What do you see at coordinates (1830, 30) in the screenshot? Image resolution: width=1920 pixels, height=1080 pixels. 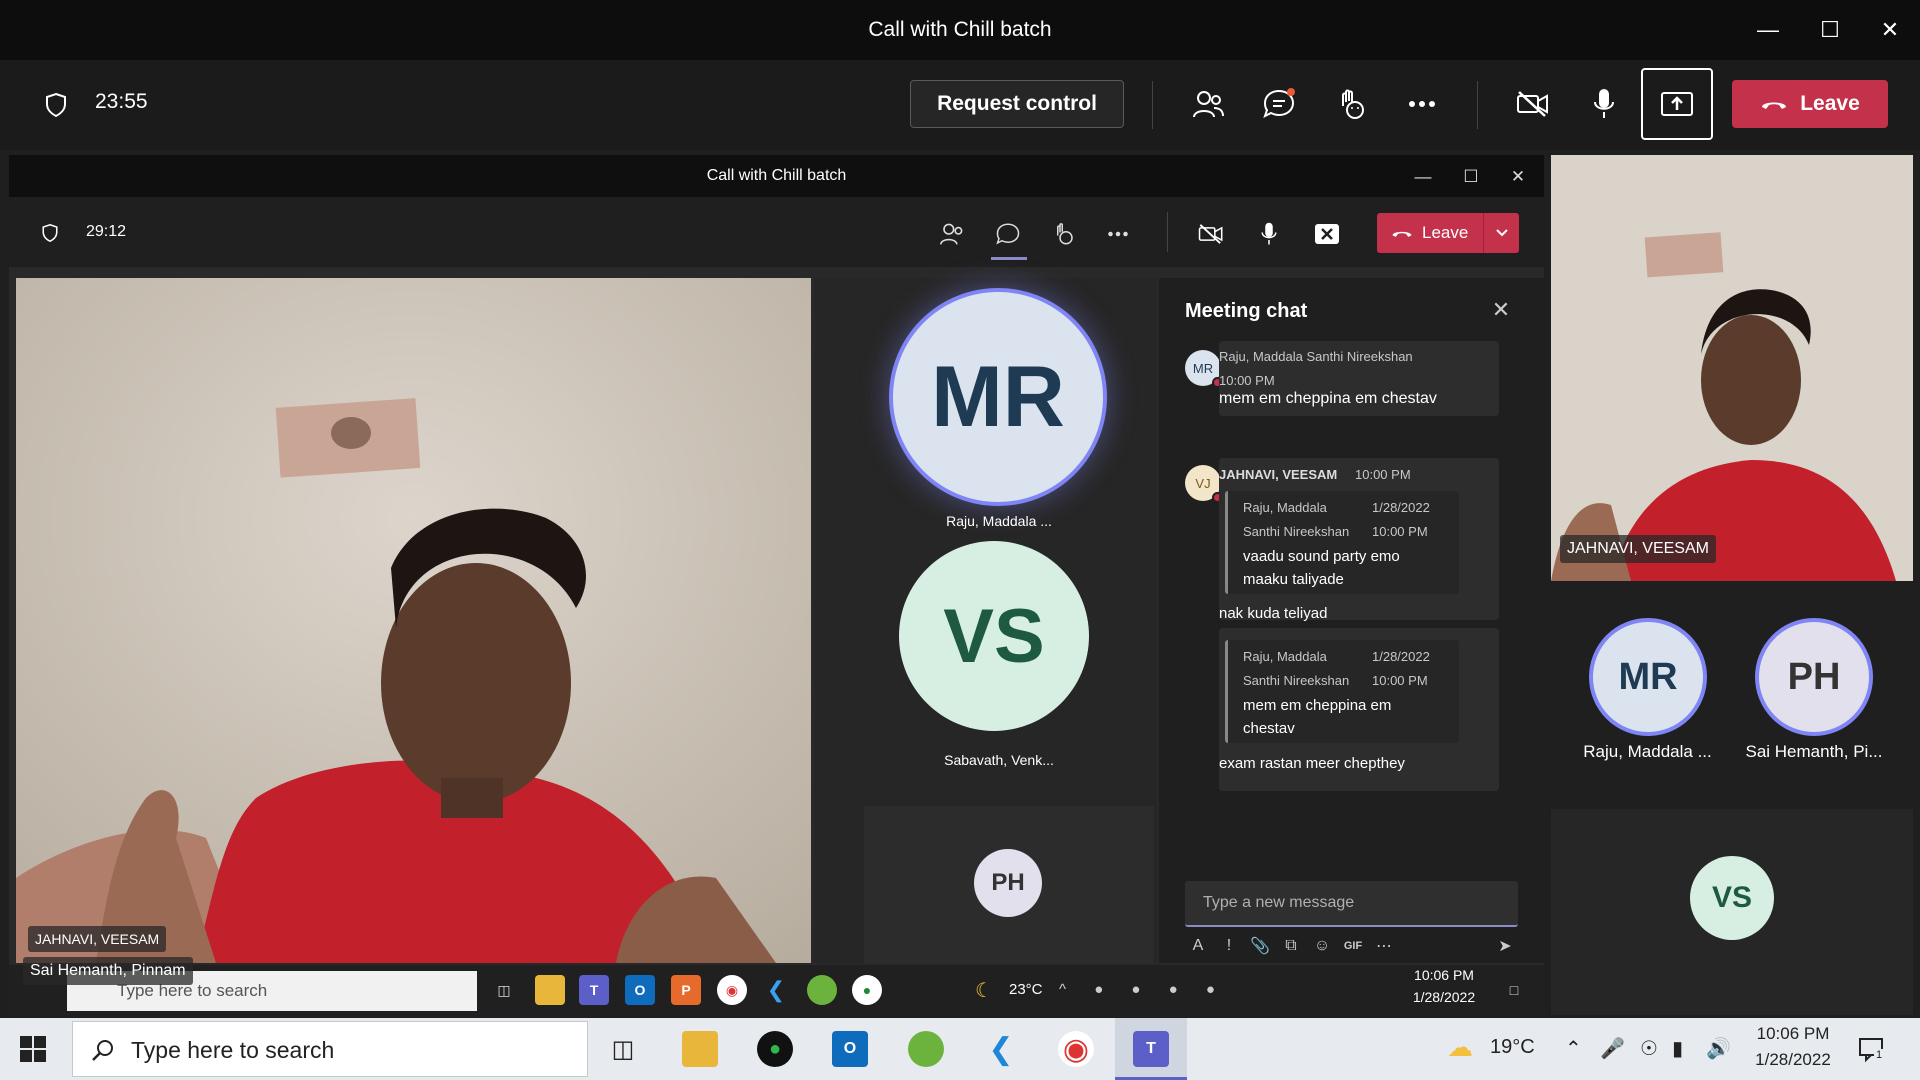 I see `maximize-button: ☐` at bounding box center [1830, 30].